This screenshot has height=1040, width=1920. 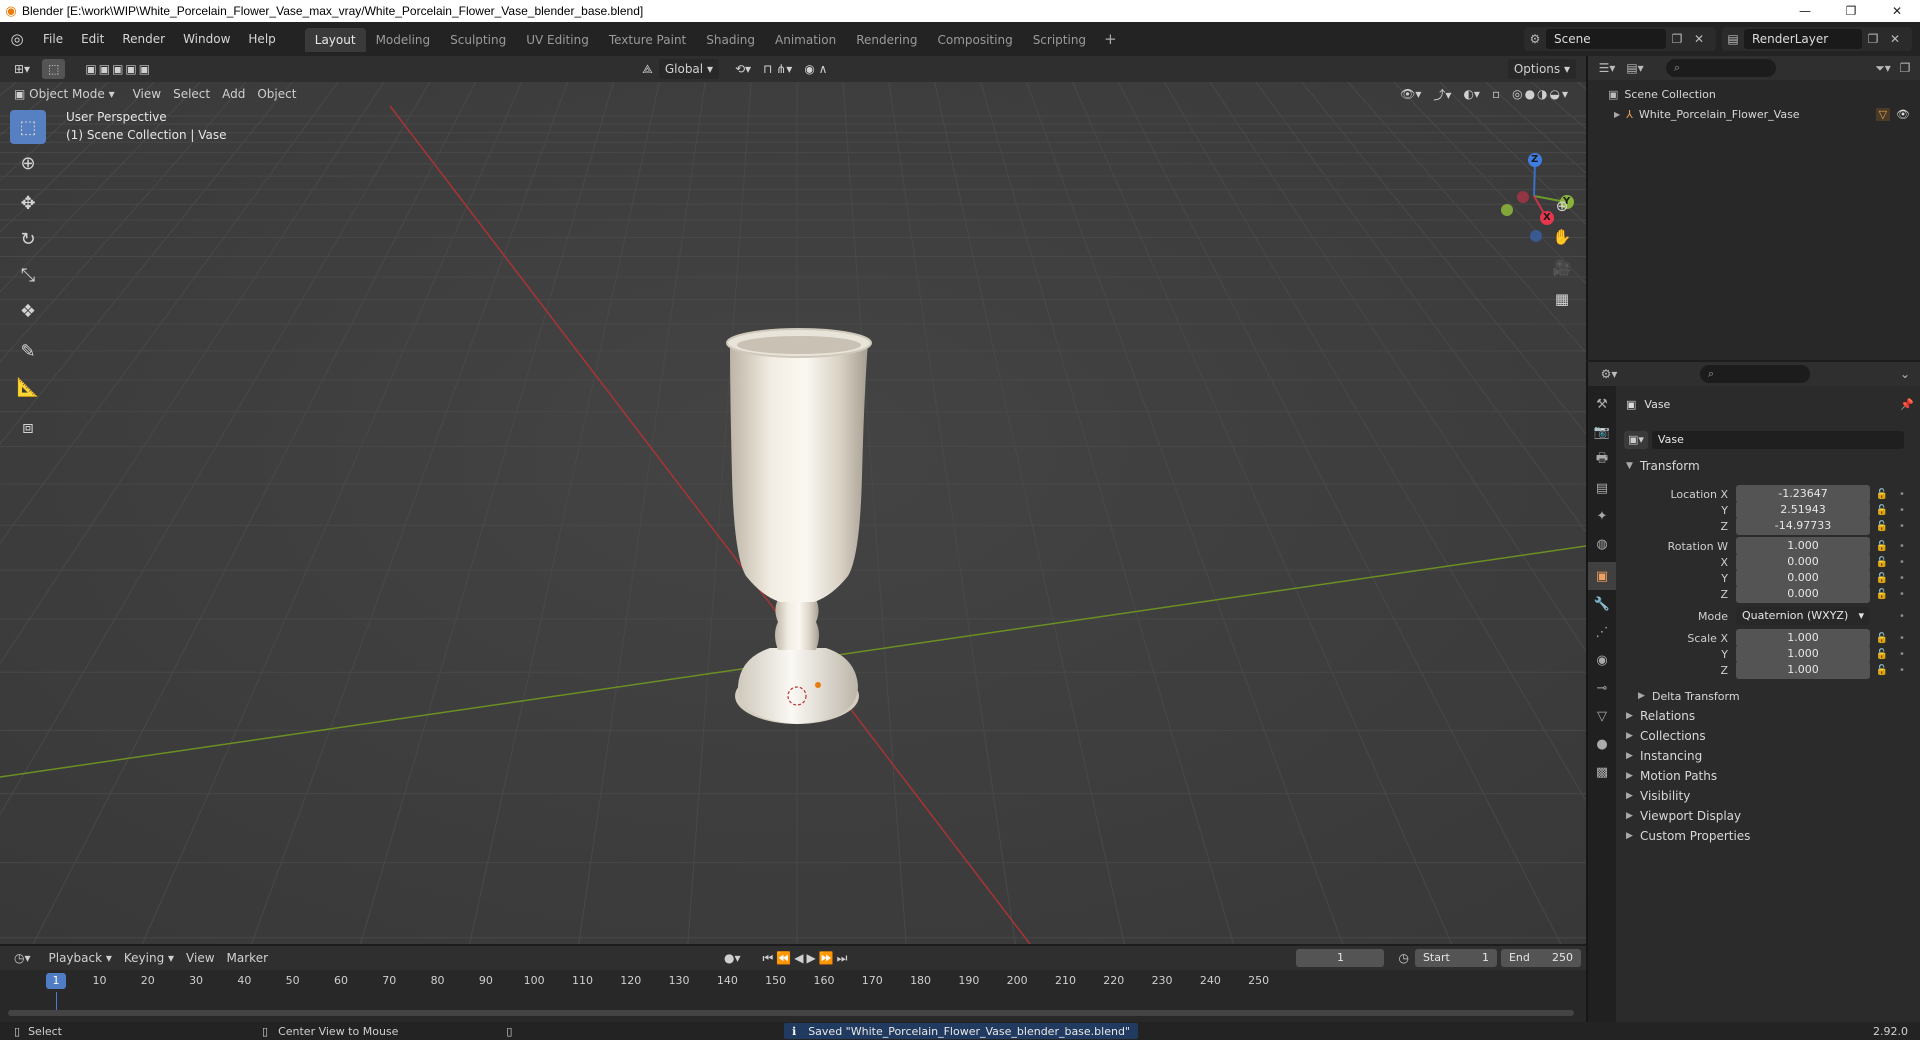 What do you see at coordinates (974, 40) in the screenshot?
I see `tab-compositing: Compositing` at bounding box center [974, 40].